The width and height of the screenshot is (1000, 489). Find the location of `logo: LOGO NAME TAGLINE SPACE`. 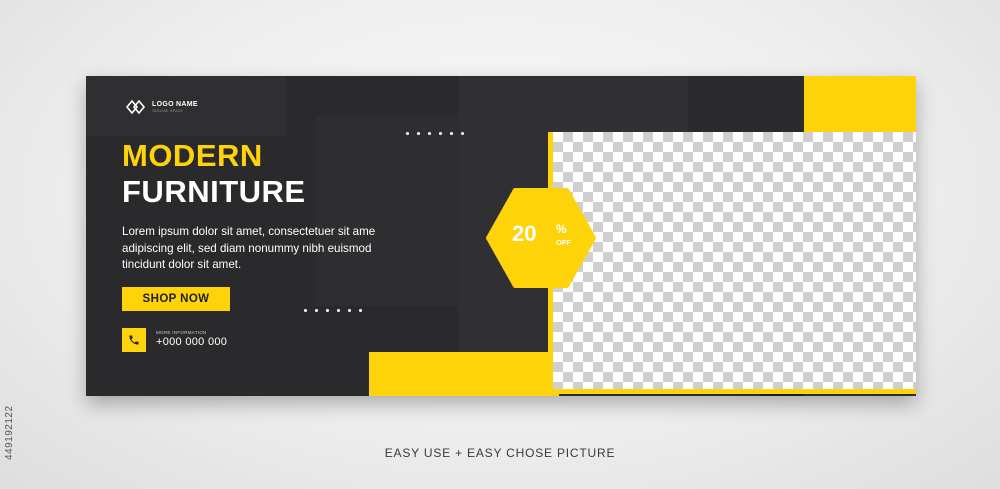

logo: LOGO NAME TAGLINE SPACE is located at coordinates (162, 107).